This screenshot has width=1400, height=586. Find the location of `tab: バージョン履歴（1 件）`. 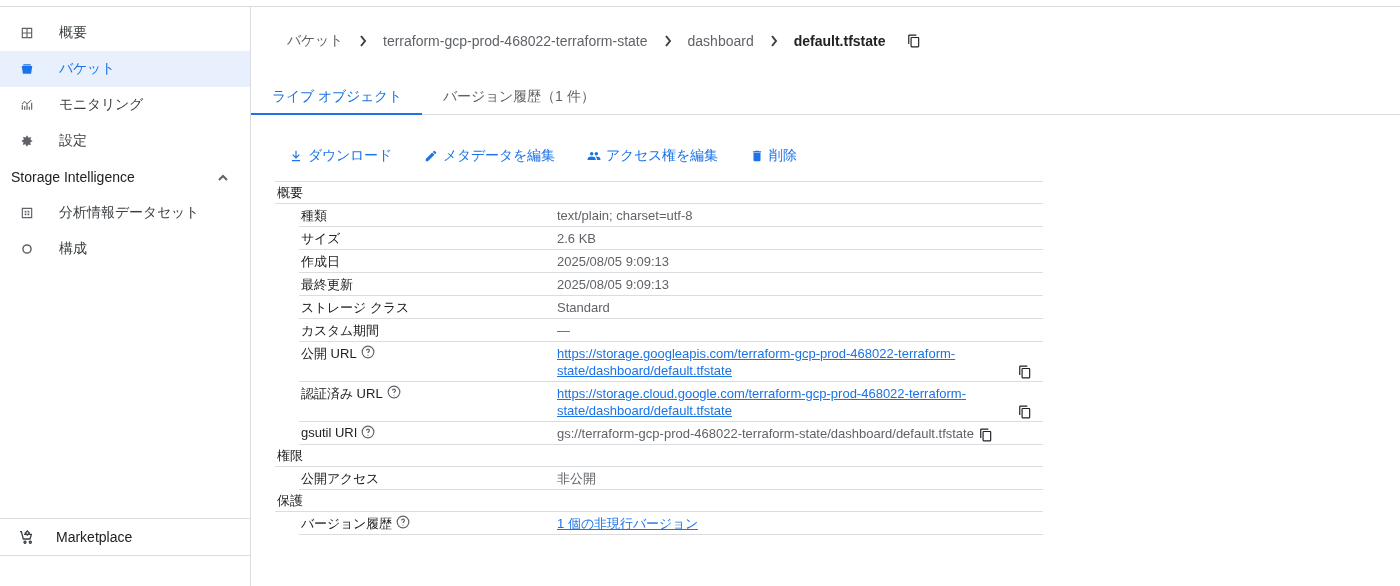

tab: バージョン履歴（1 件） is located at coordinates (518, 98).